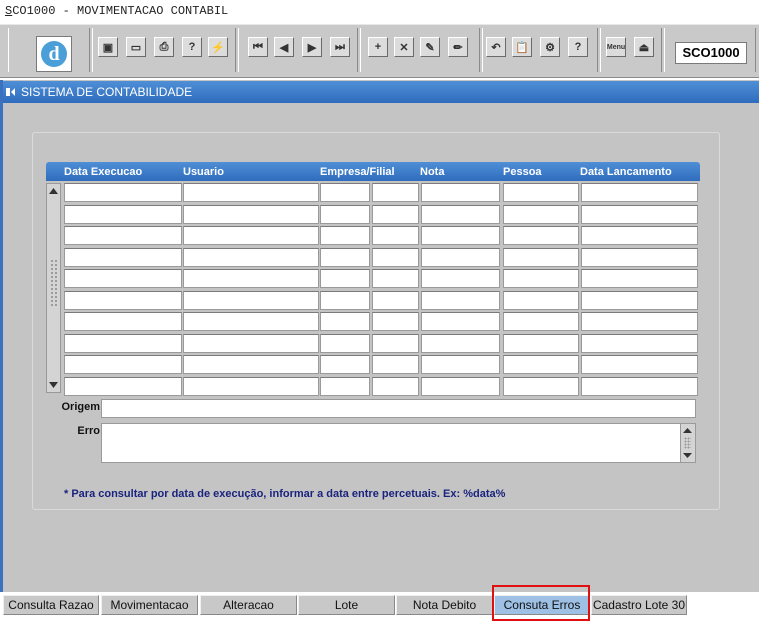  What do you see at coordinates (346, 605) in the screenshot?
I see `tab-lote: Lote` at bounding box center [346, 605].